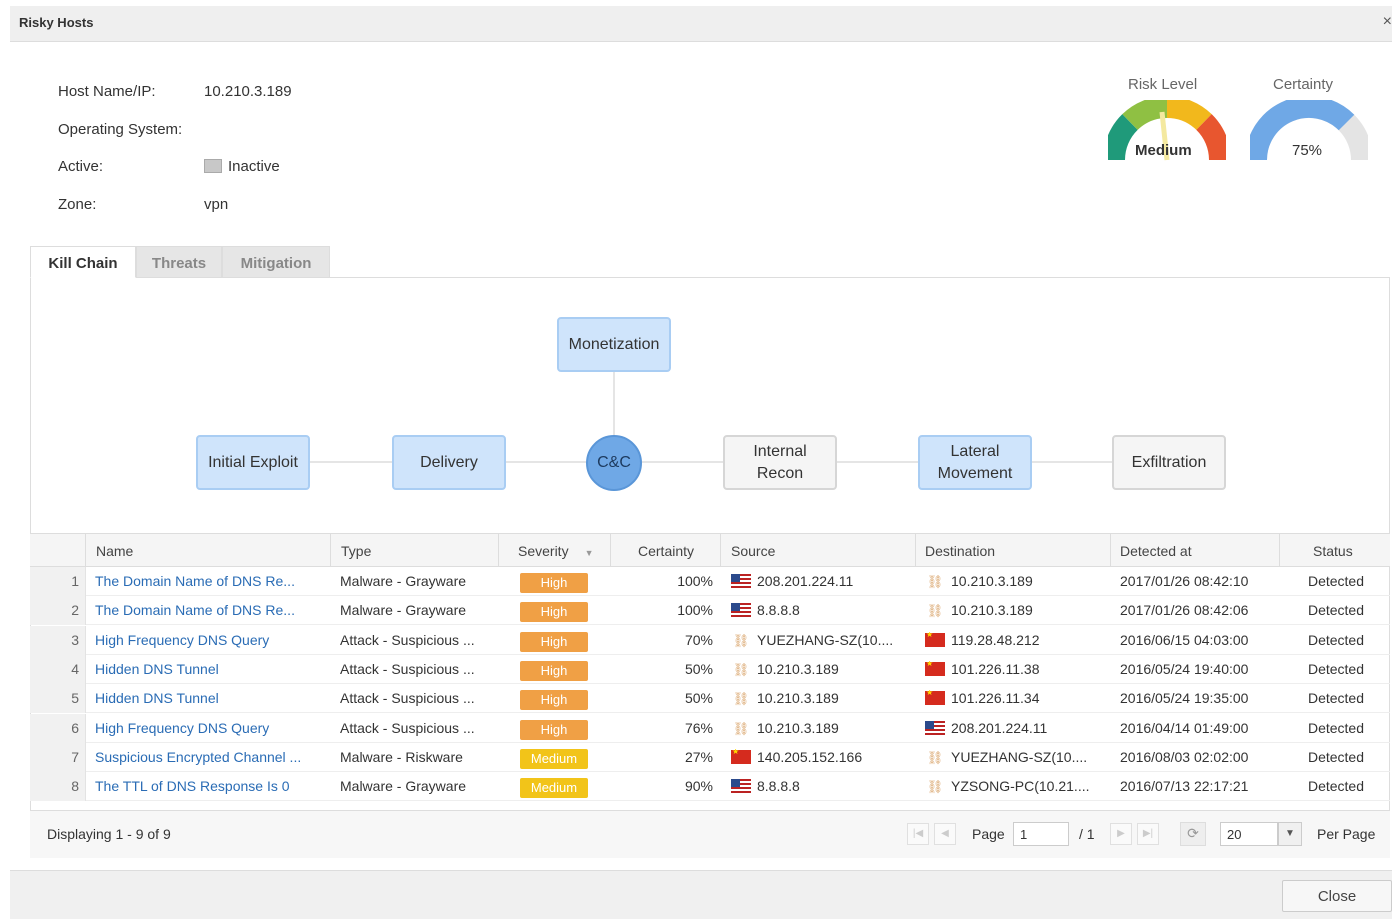  What do you see at coordinates (666, 550) in the screenshot?
I see `header-certainty: Certainty` at bounding box center [666, 550].